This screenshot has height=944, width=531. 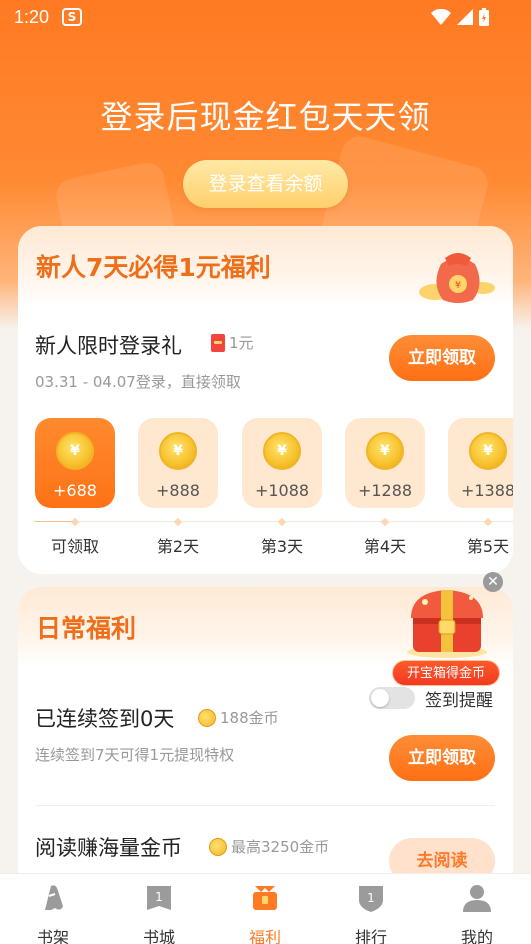 I want to click on tab-bookstore: 1 书城, so click(x=159, y=913).